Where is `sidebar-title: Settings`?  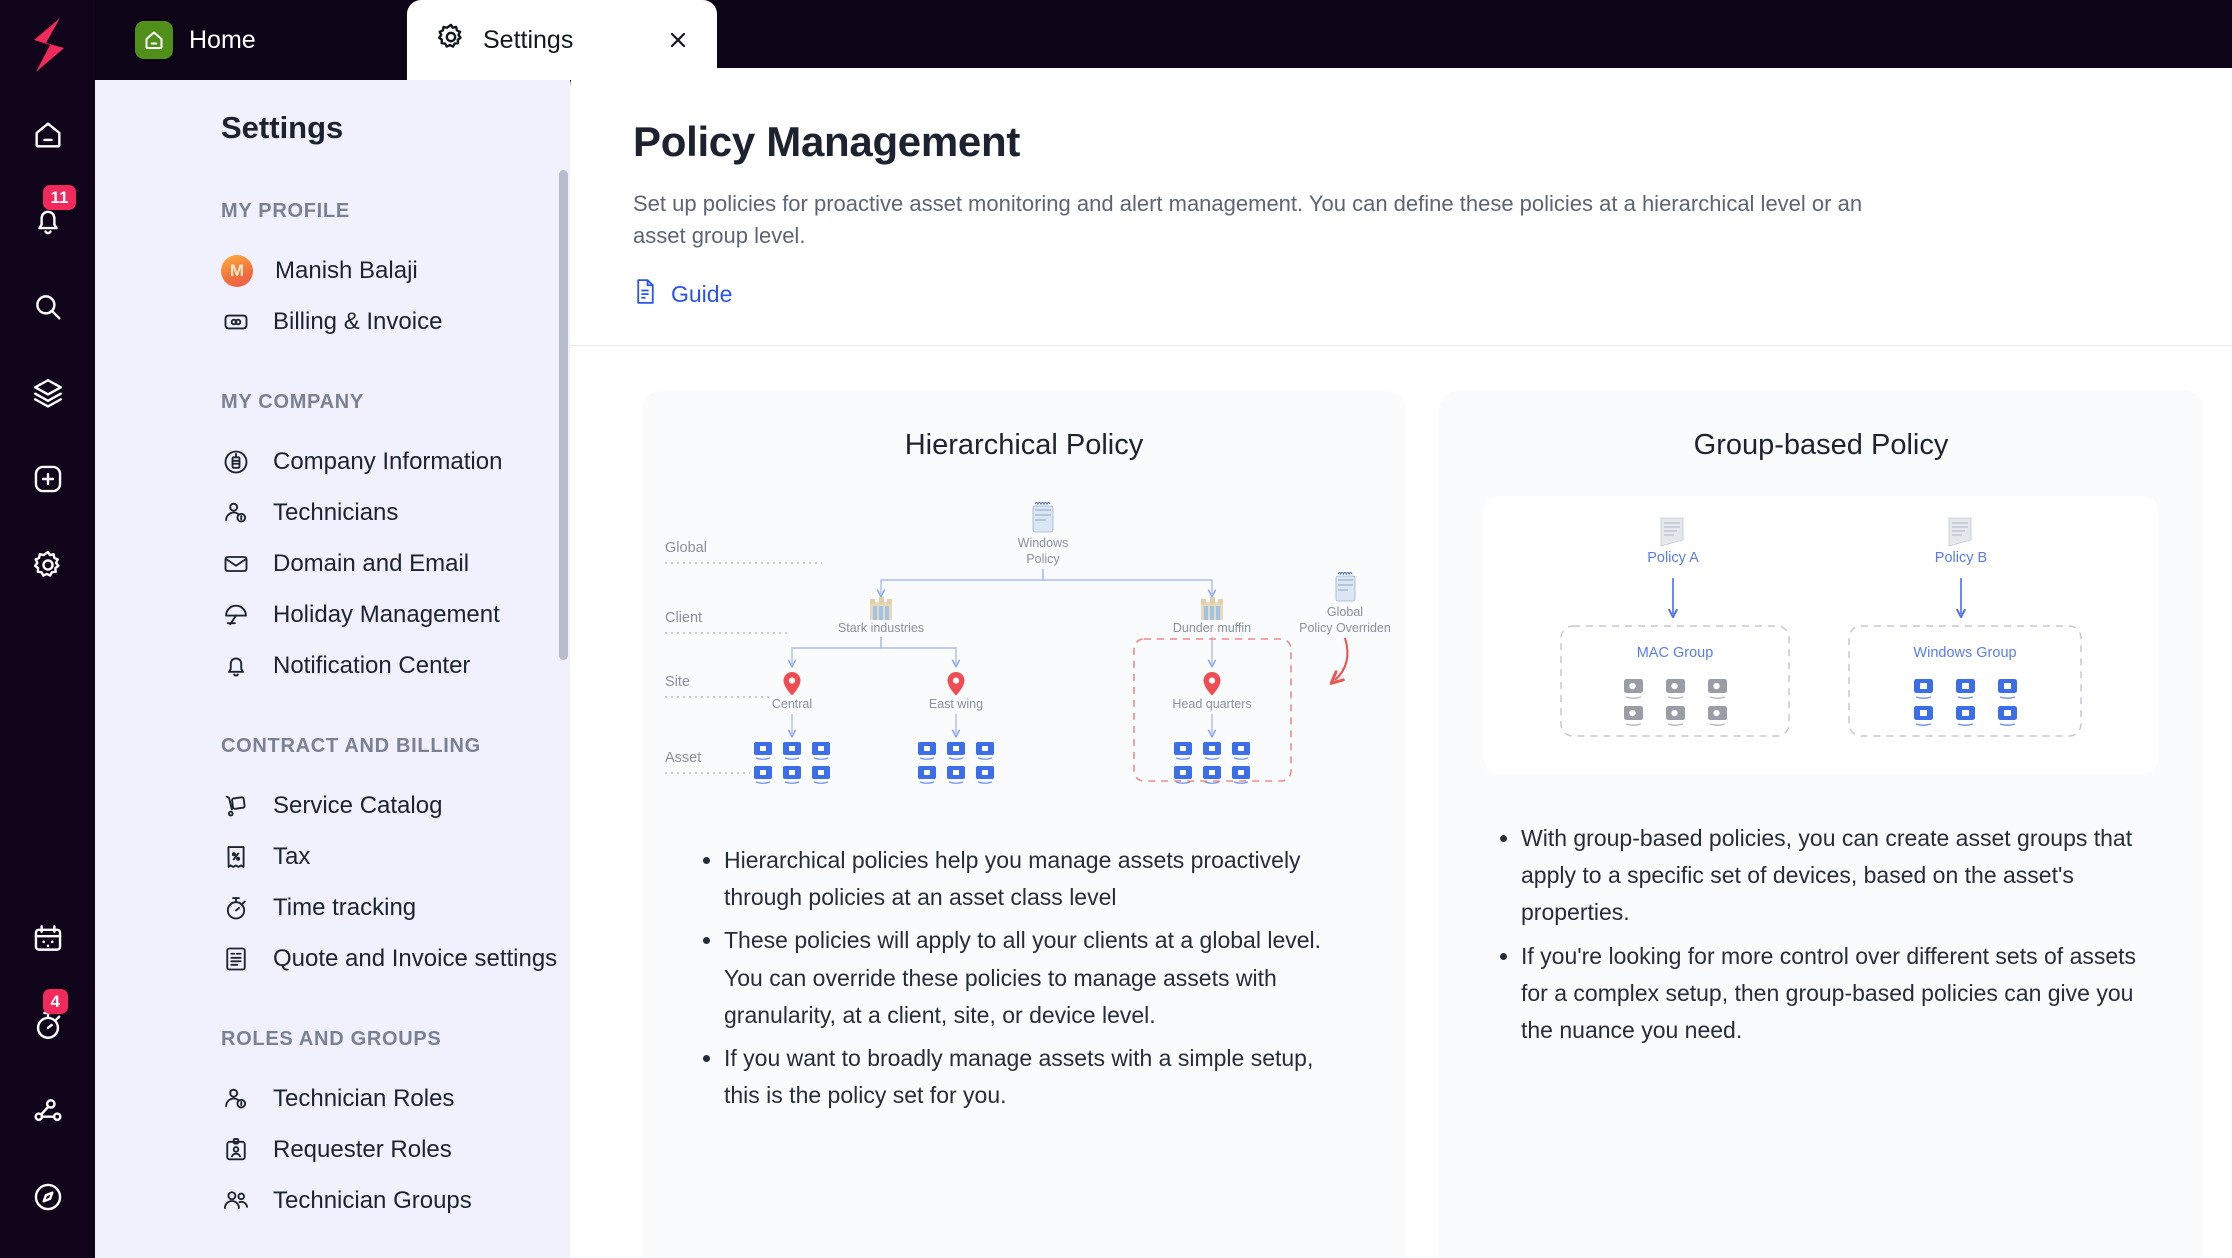
sidebar-title: Settings is located at coordinates (282, 127).